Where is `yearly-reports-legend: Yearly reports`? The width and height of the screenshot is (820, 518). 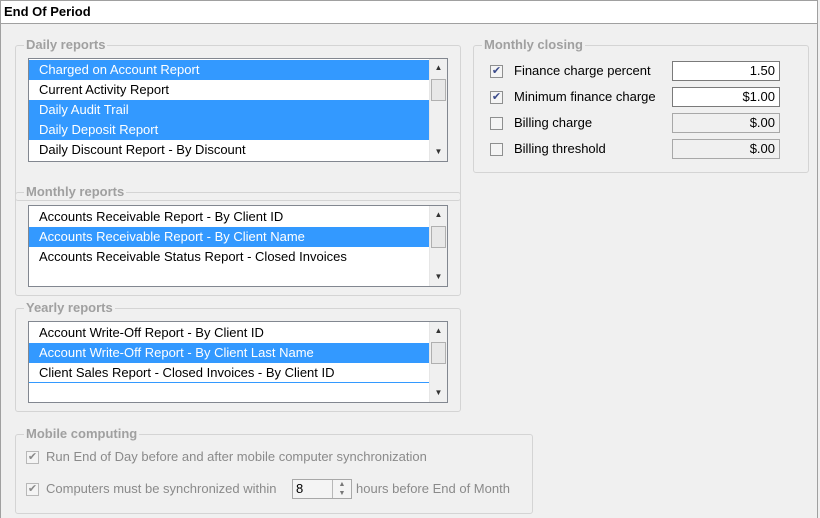
yearly-reports-legend: Yearly reports is located at coordinates (69, 307).